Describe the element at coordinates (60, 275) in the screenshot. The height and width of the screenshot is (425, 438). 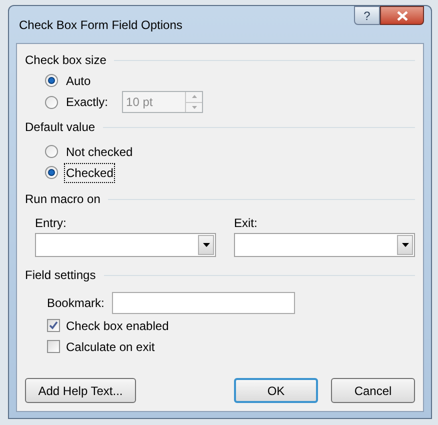
I see `group-heading: Field settings` at that location.